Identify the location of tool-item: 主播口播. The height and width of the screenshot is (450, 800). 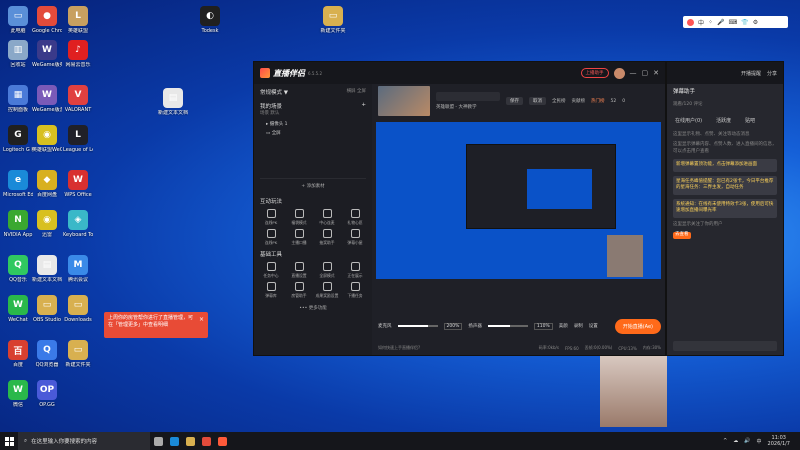
(299, 237).